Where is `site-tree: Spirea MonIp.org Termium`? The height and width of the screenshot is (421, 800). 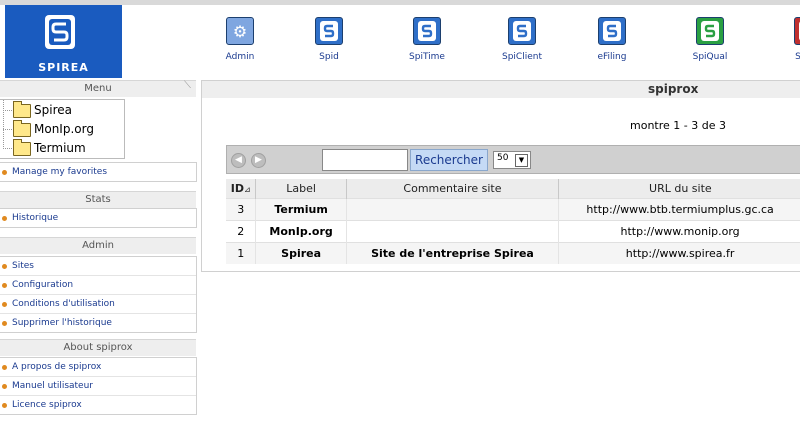 site-tree: Spirea MonIp.org Termium is located at coordinates (62, 129).